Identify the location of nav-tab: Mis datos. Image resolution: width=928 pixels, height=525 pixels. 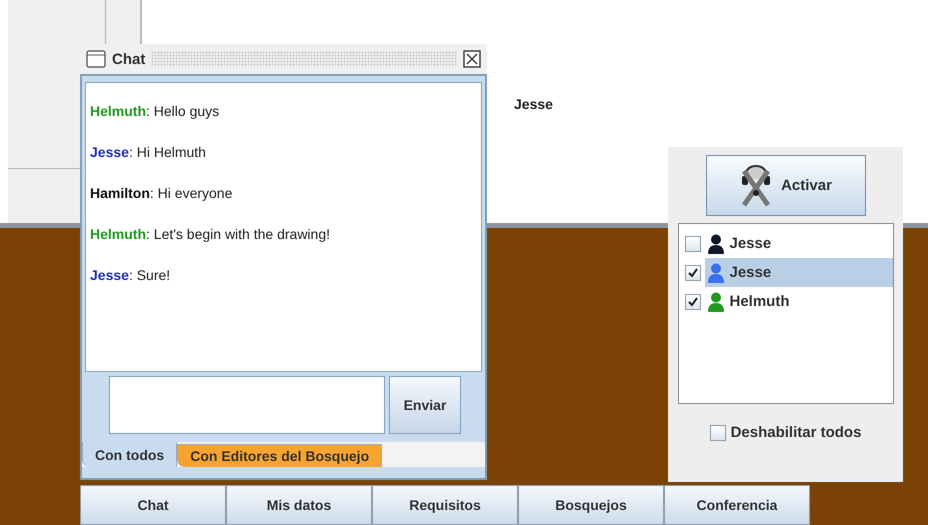
(299, 505).